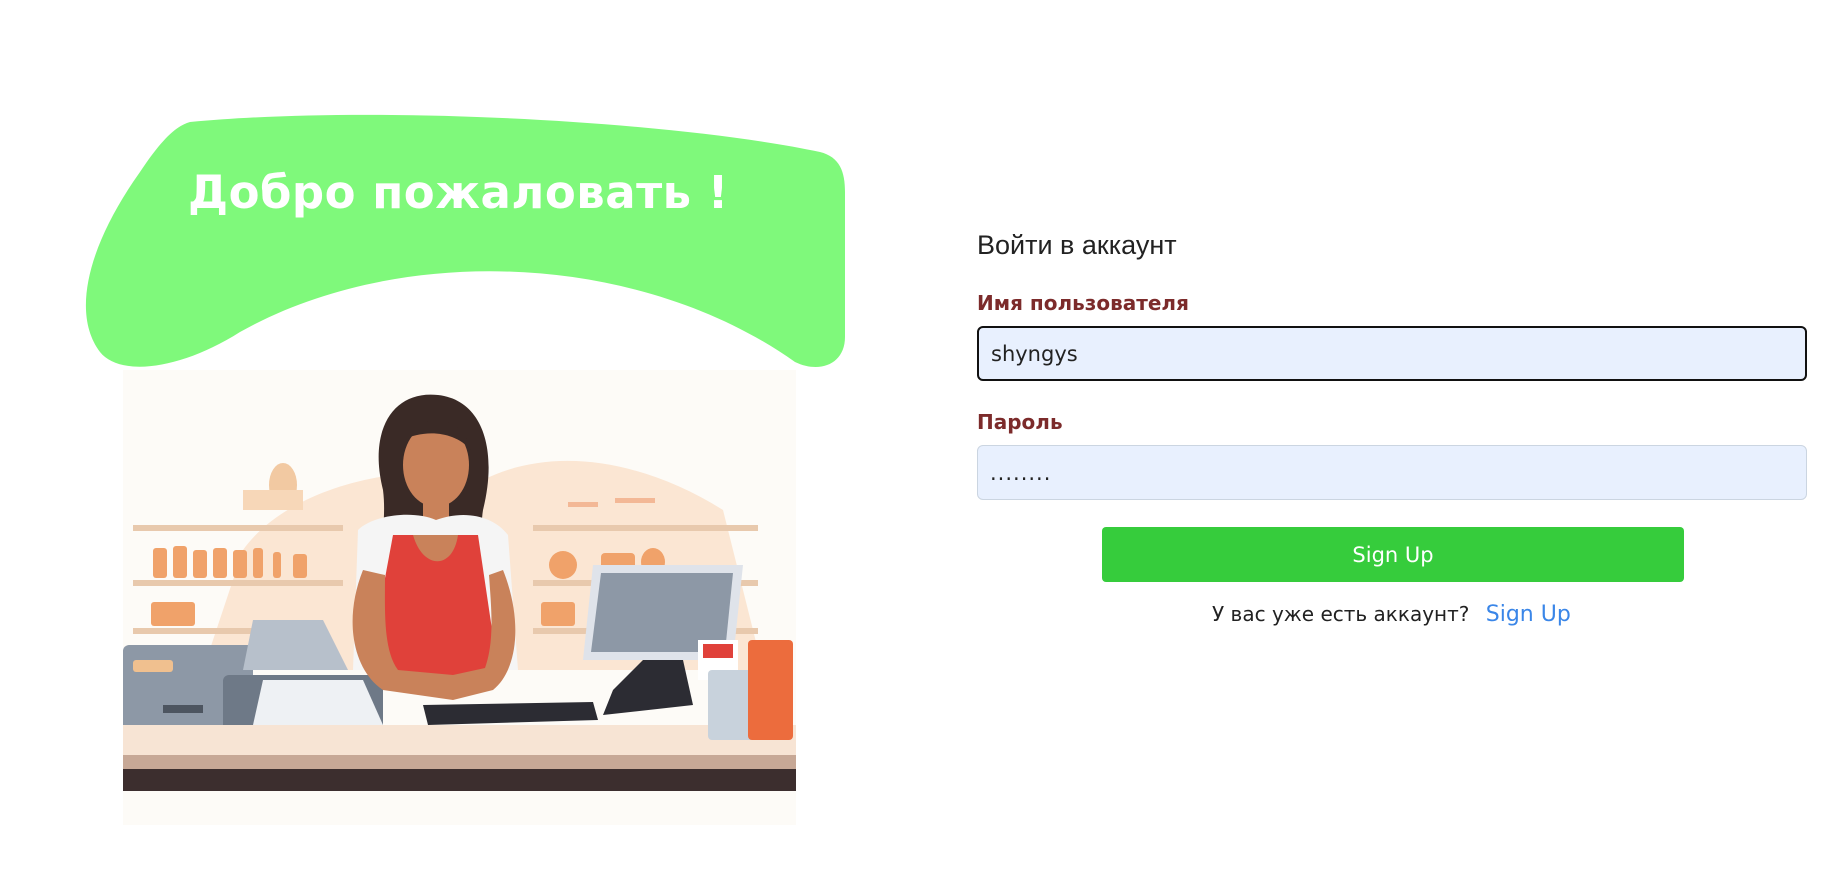 Image resolution: width=1829 pixels, height=882 pixels. I want to click on welcome-title: Добро пожаловать !, so click(458, 192).